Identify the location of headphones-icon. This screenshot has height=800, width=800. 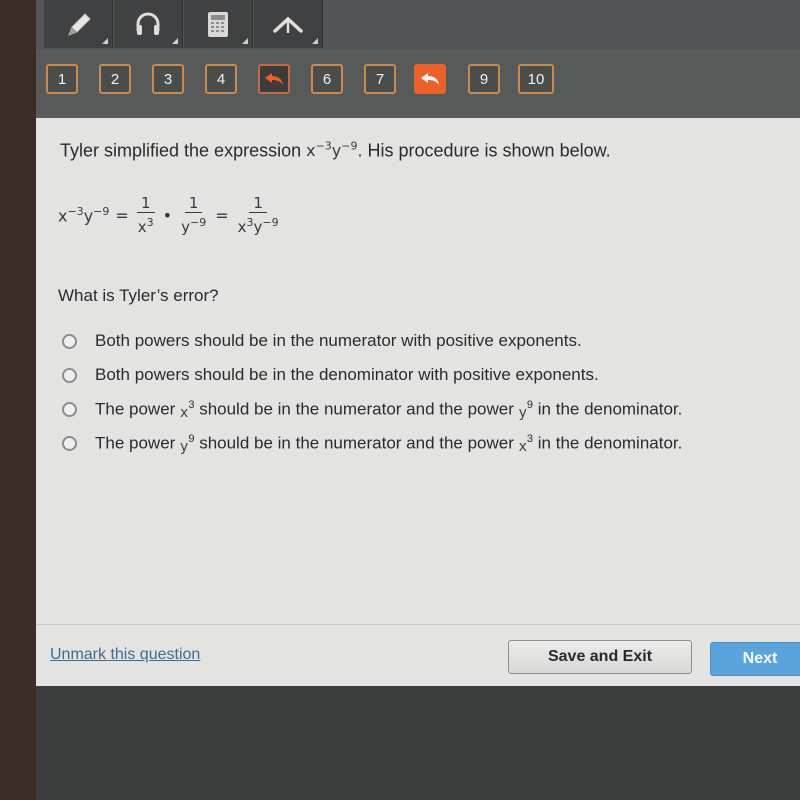
(148, 23).